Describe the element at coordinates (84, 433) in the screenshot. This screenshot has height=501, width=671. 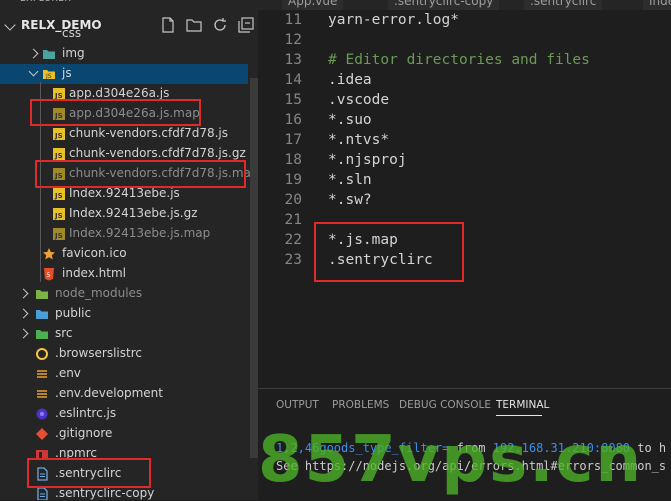
I see `tree-item-label: .gitignore` at that location.